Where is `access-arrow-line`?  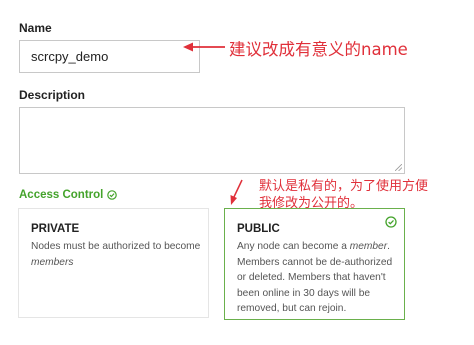
access-arrow-line is located at coordinates (237, 189).